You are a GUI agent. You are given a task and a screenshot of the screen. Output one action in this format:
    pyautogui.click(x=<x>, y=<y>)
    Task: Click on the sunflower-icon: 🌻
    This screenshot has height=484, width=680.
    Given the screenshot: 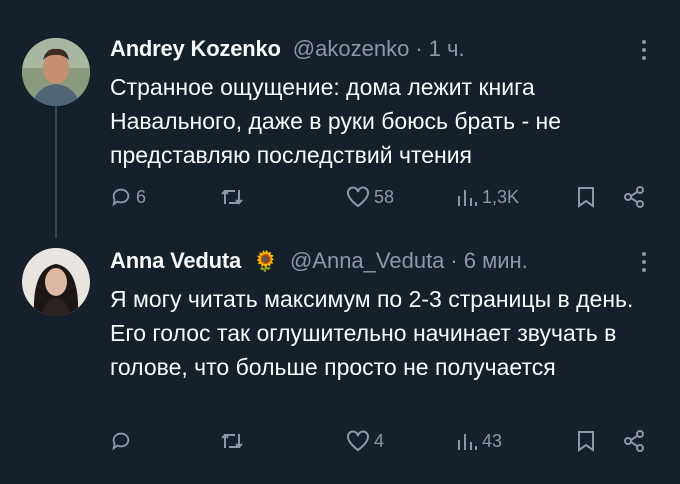 What is the action you would take?
    pyautogui.click(x=265, y=261)
    